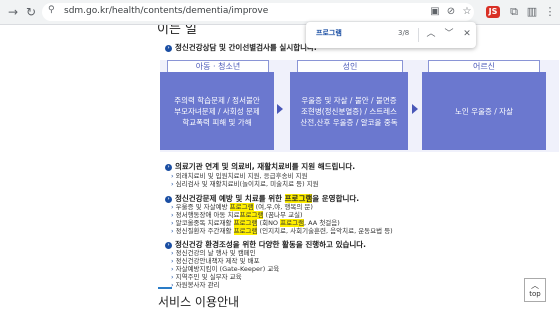 Image resolution: width=560 pixels, height=315 pixels. What do you see at coordinates (195, 285) in the screenshot?
I see `list-item: › 자원봉사자 관리` at bounding box center [195, 285].